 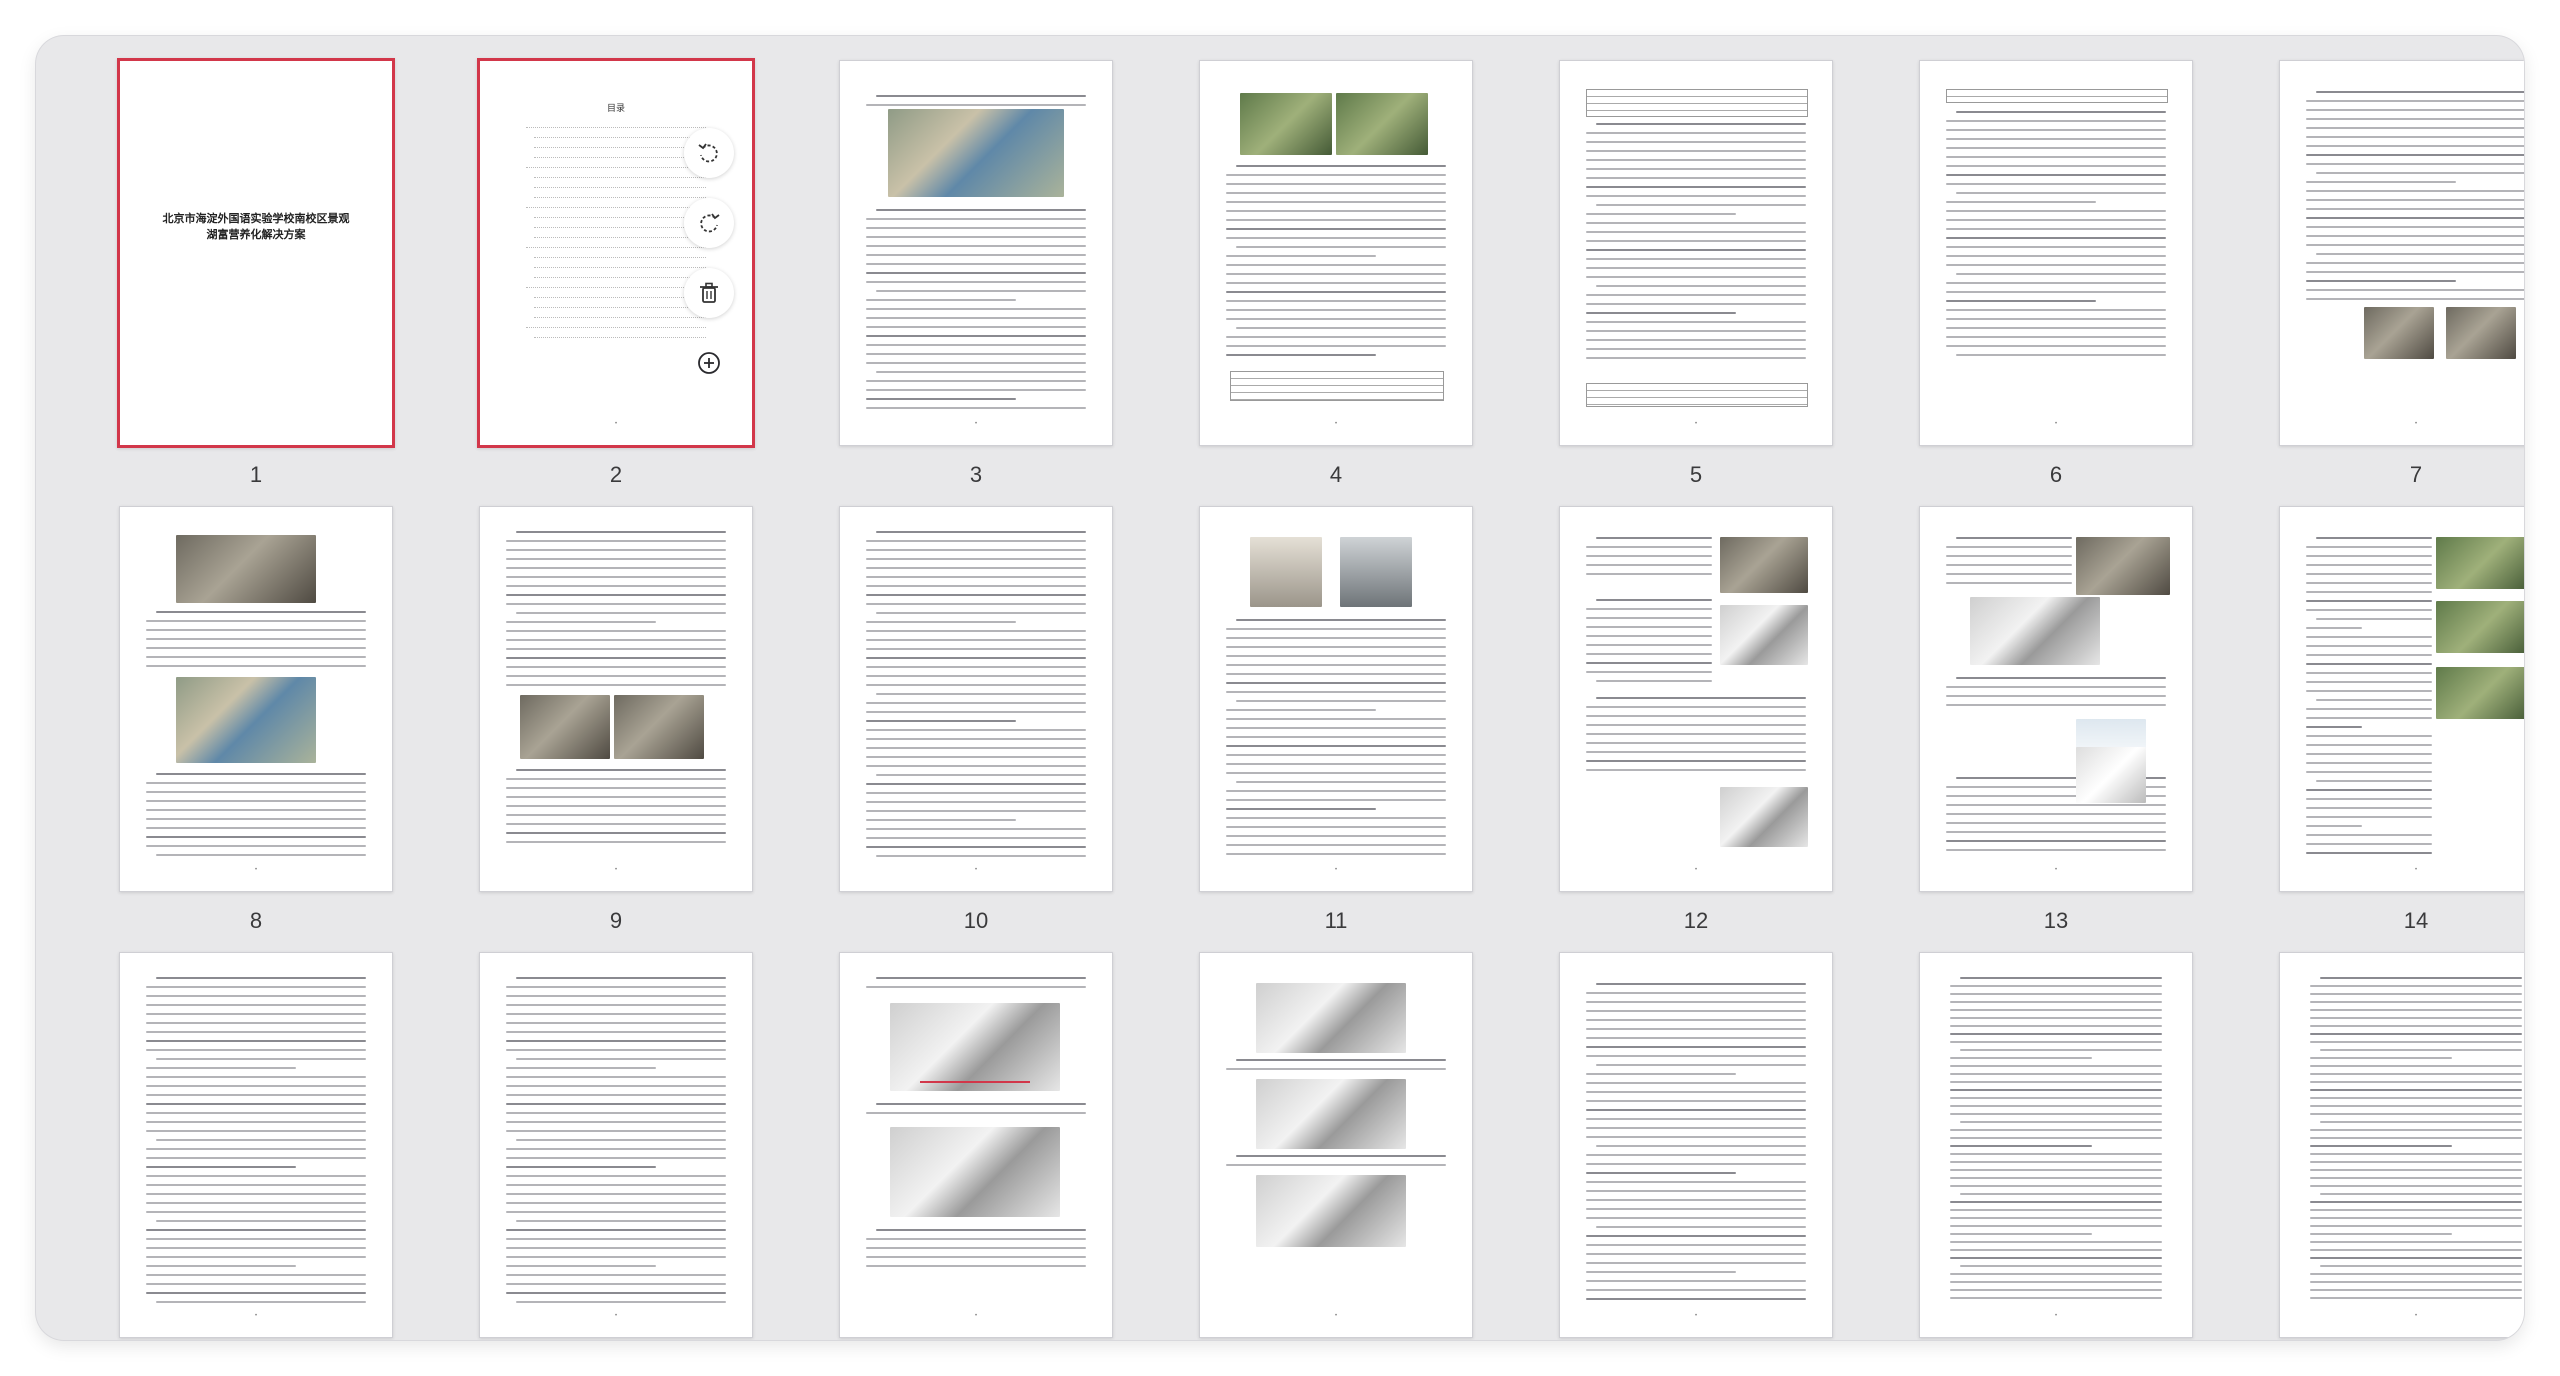 What do you see at coordinates (709, 223) in the screenshot?
I see `rotate-right-button` at bounding box center [709, 223].